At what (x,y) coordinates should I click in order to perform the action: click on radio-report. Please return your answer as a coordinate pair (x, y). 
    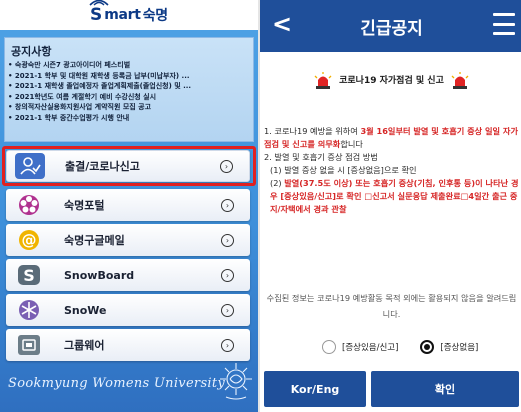
    Looking at the image, I should click on (329, 347).